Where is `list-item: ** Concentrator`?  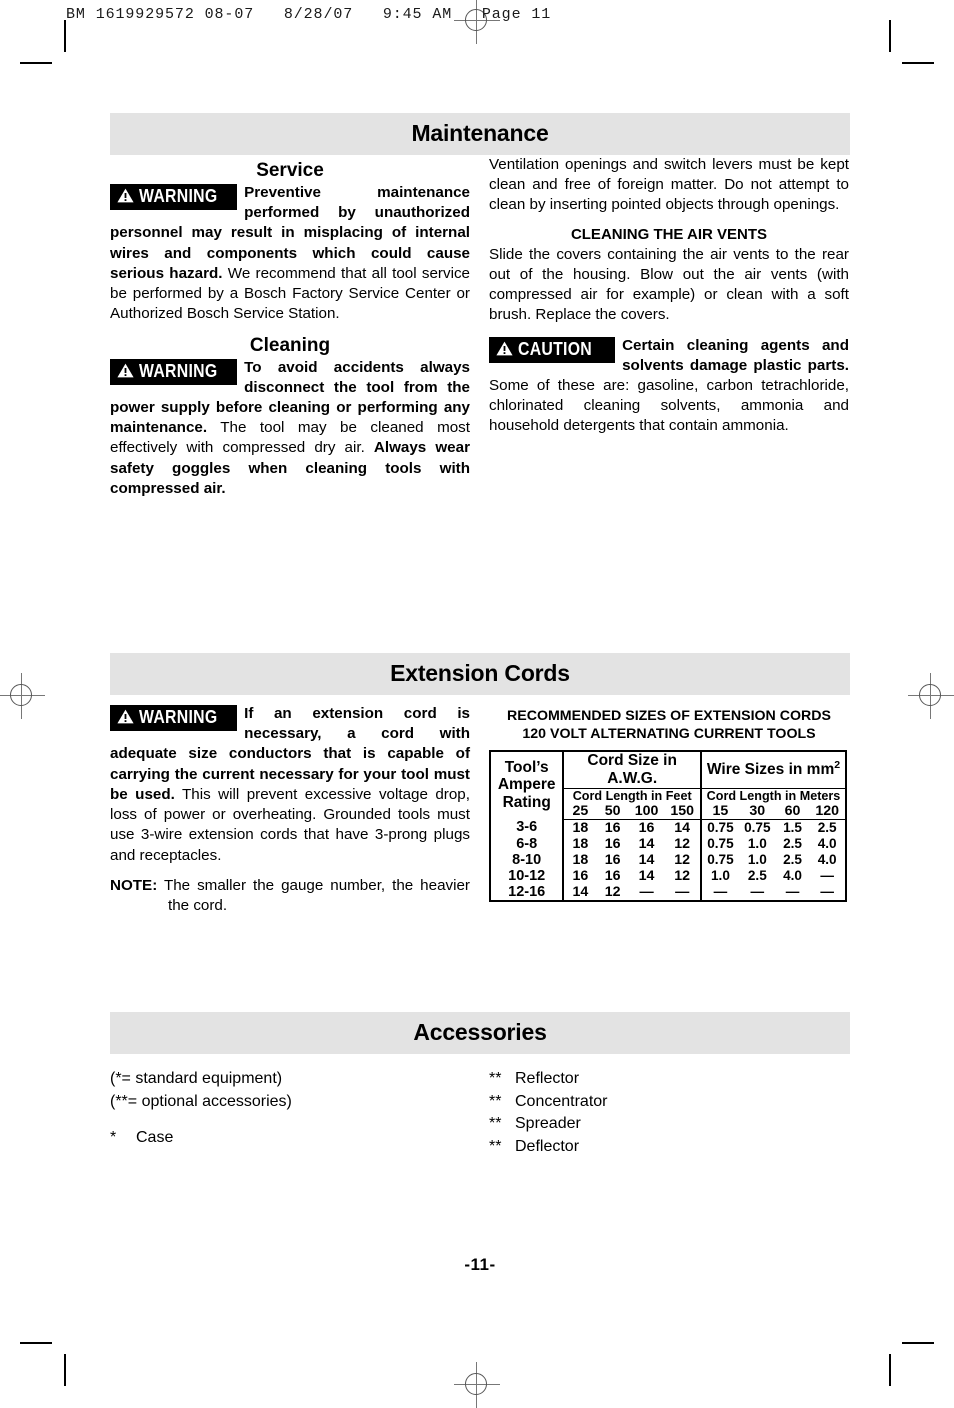 list-item: ** Concentrator is located at coordinates (669, 1102).